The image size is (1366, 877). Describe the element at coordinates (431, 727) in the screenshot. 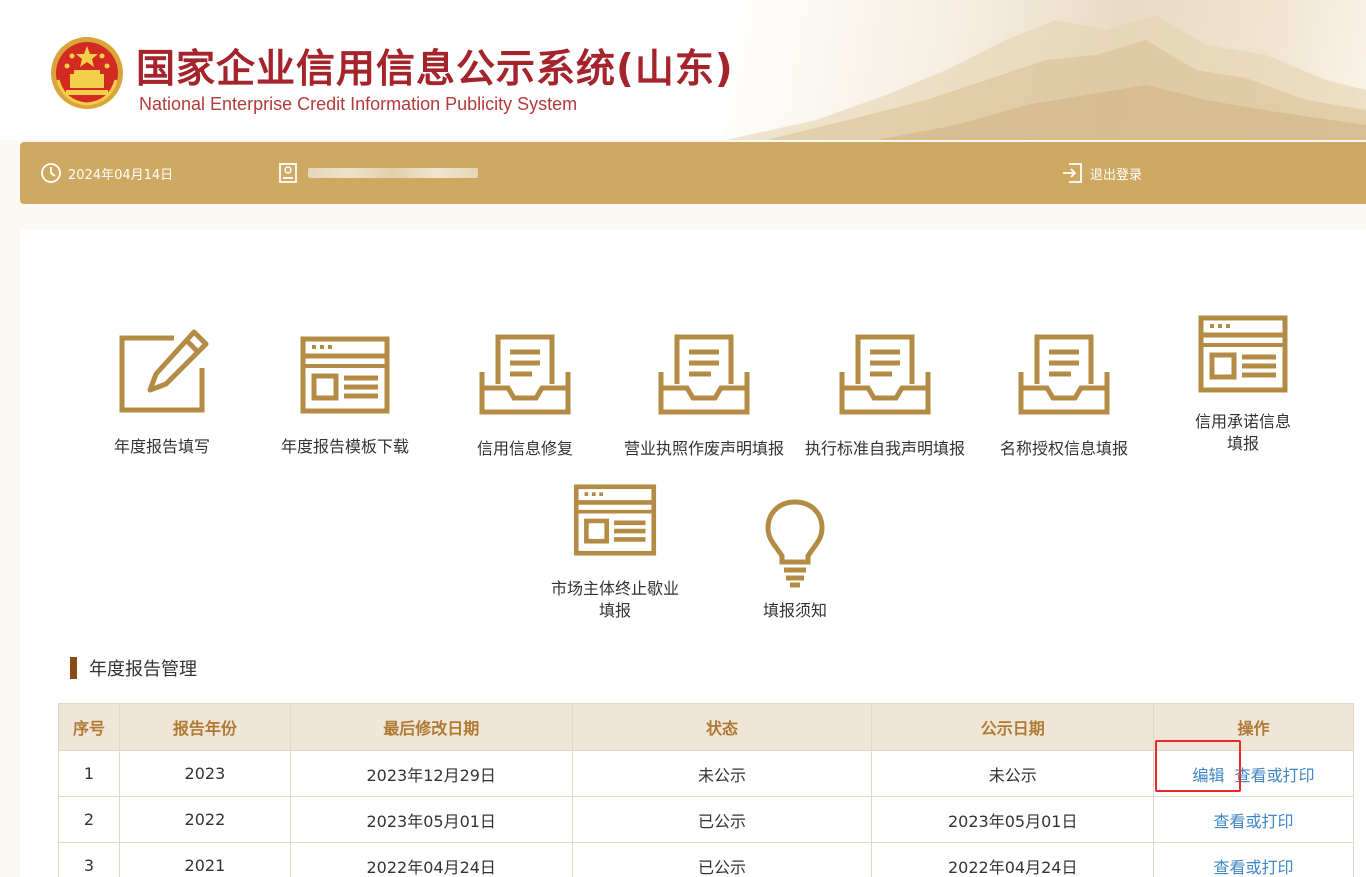

I see `col-header-modified: 最后修改日期` at that location.